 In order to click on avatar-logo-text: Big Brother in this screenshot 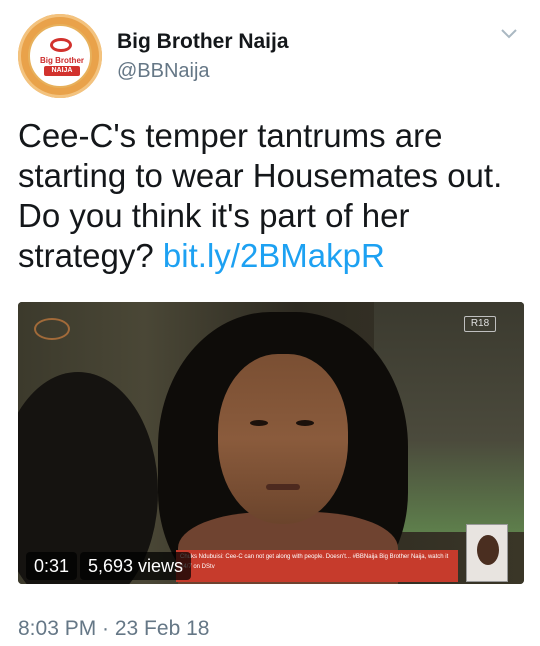, I will do `click(62, 60)`.